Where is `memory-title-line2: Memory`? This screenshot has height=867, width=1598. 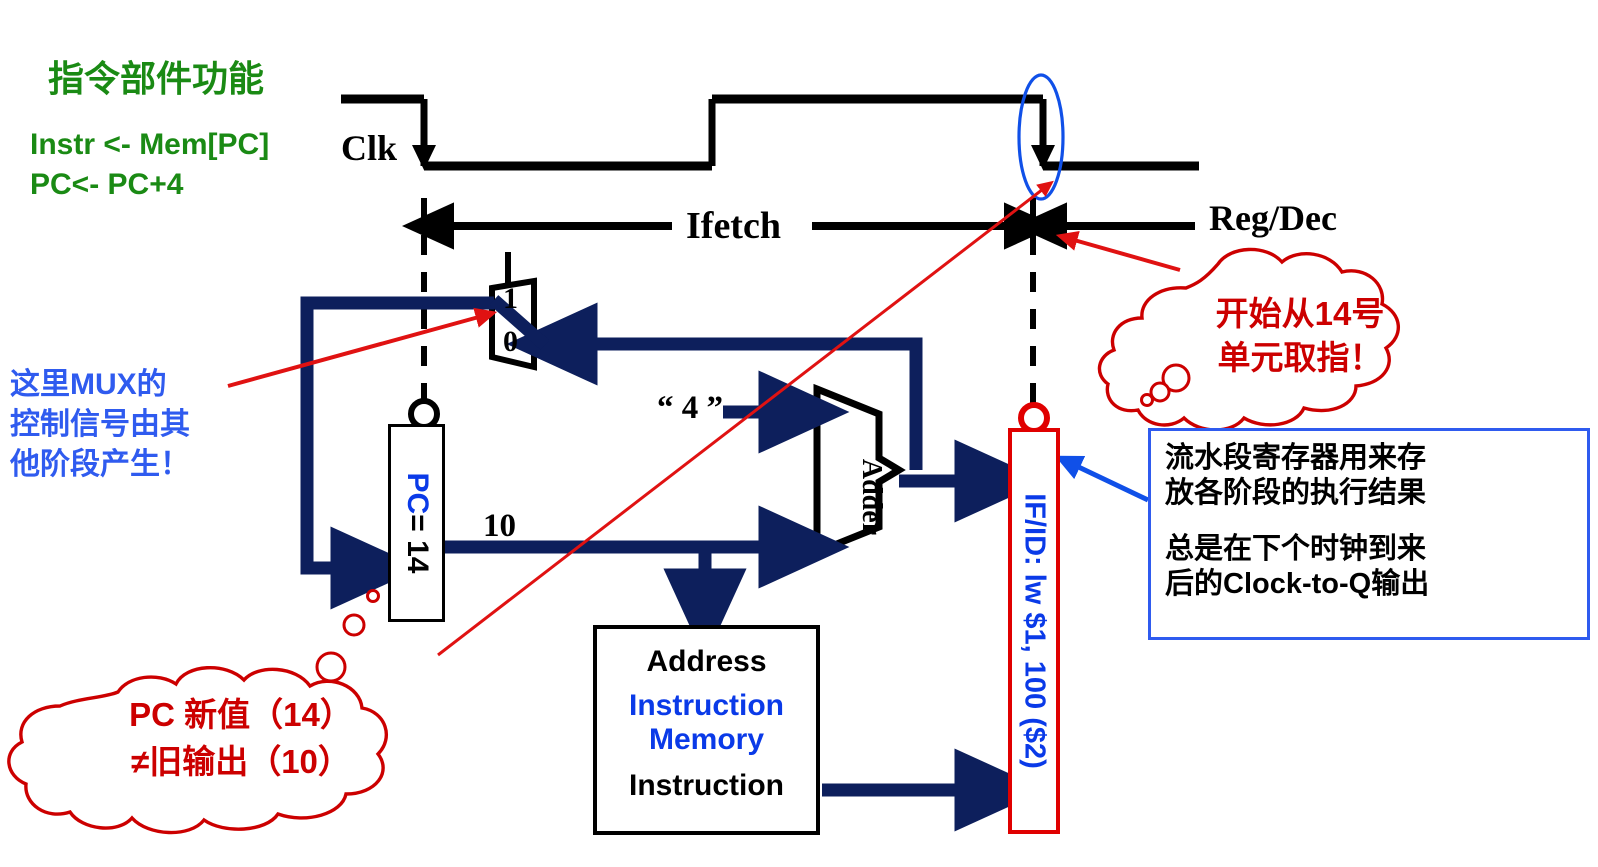
memory-title-line2: Memory is located at coordinates (706, 739).